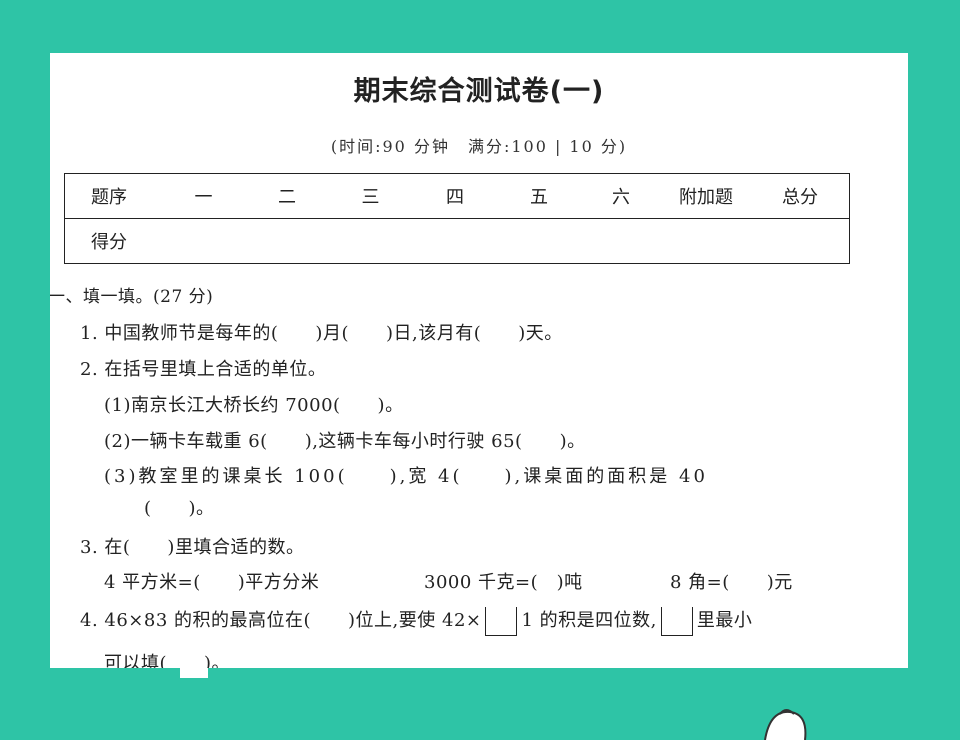 The image size is (960, 740). What do you see at coordinates (731, 582) in the screenshot?
I see `question-3-c: 8 角=( )元` at bounding box center [731, 582].